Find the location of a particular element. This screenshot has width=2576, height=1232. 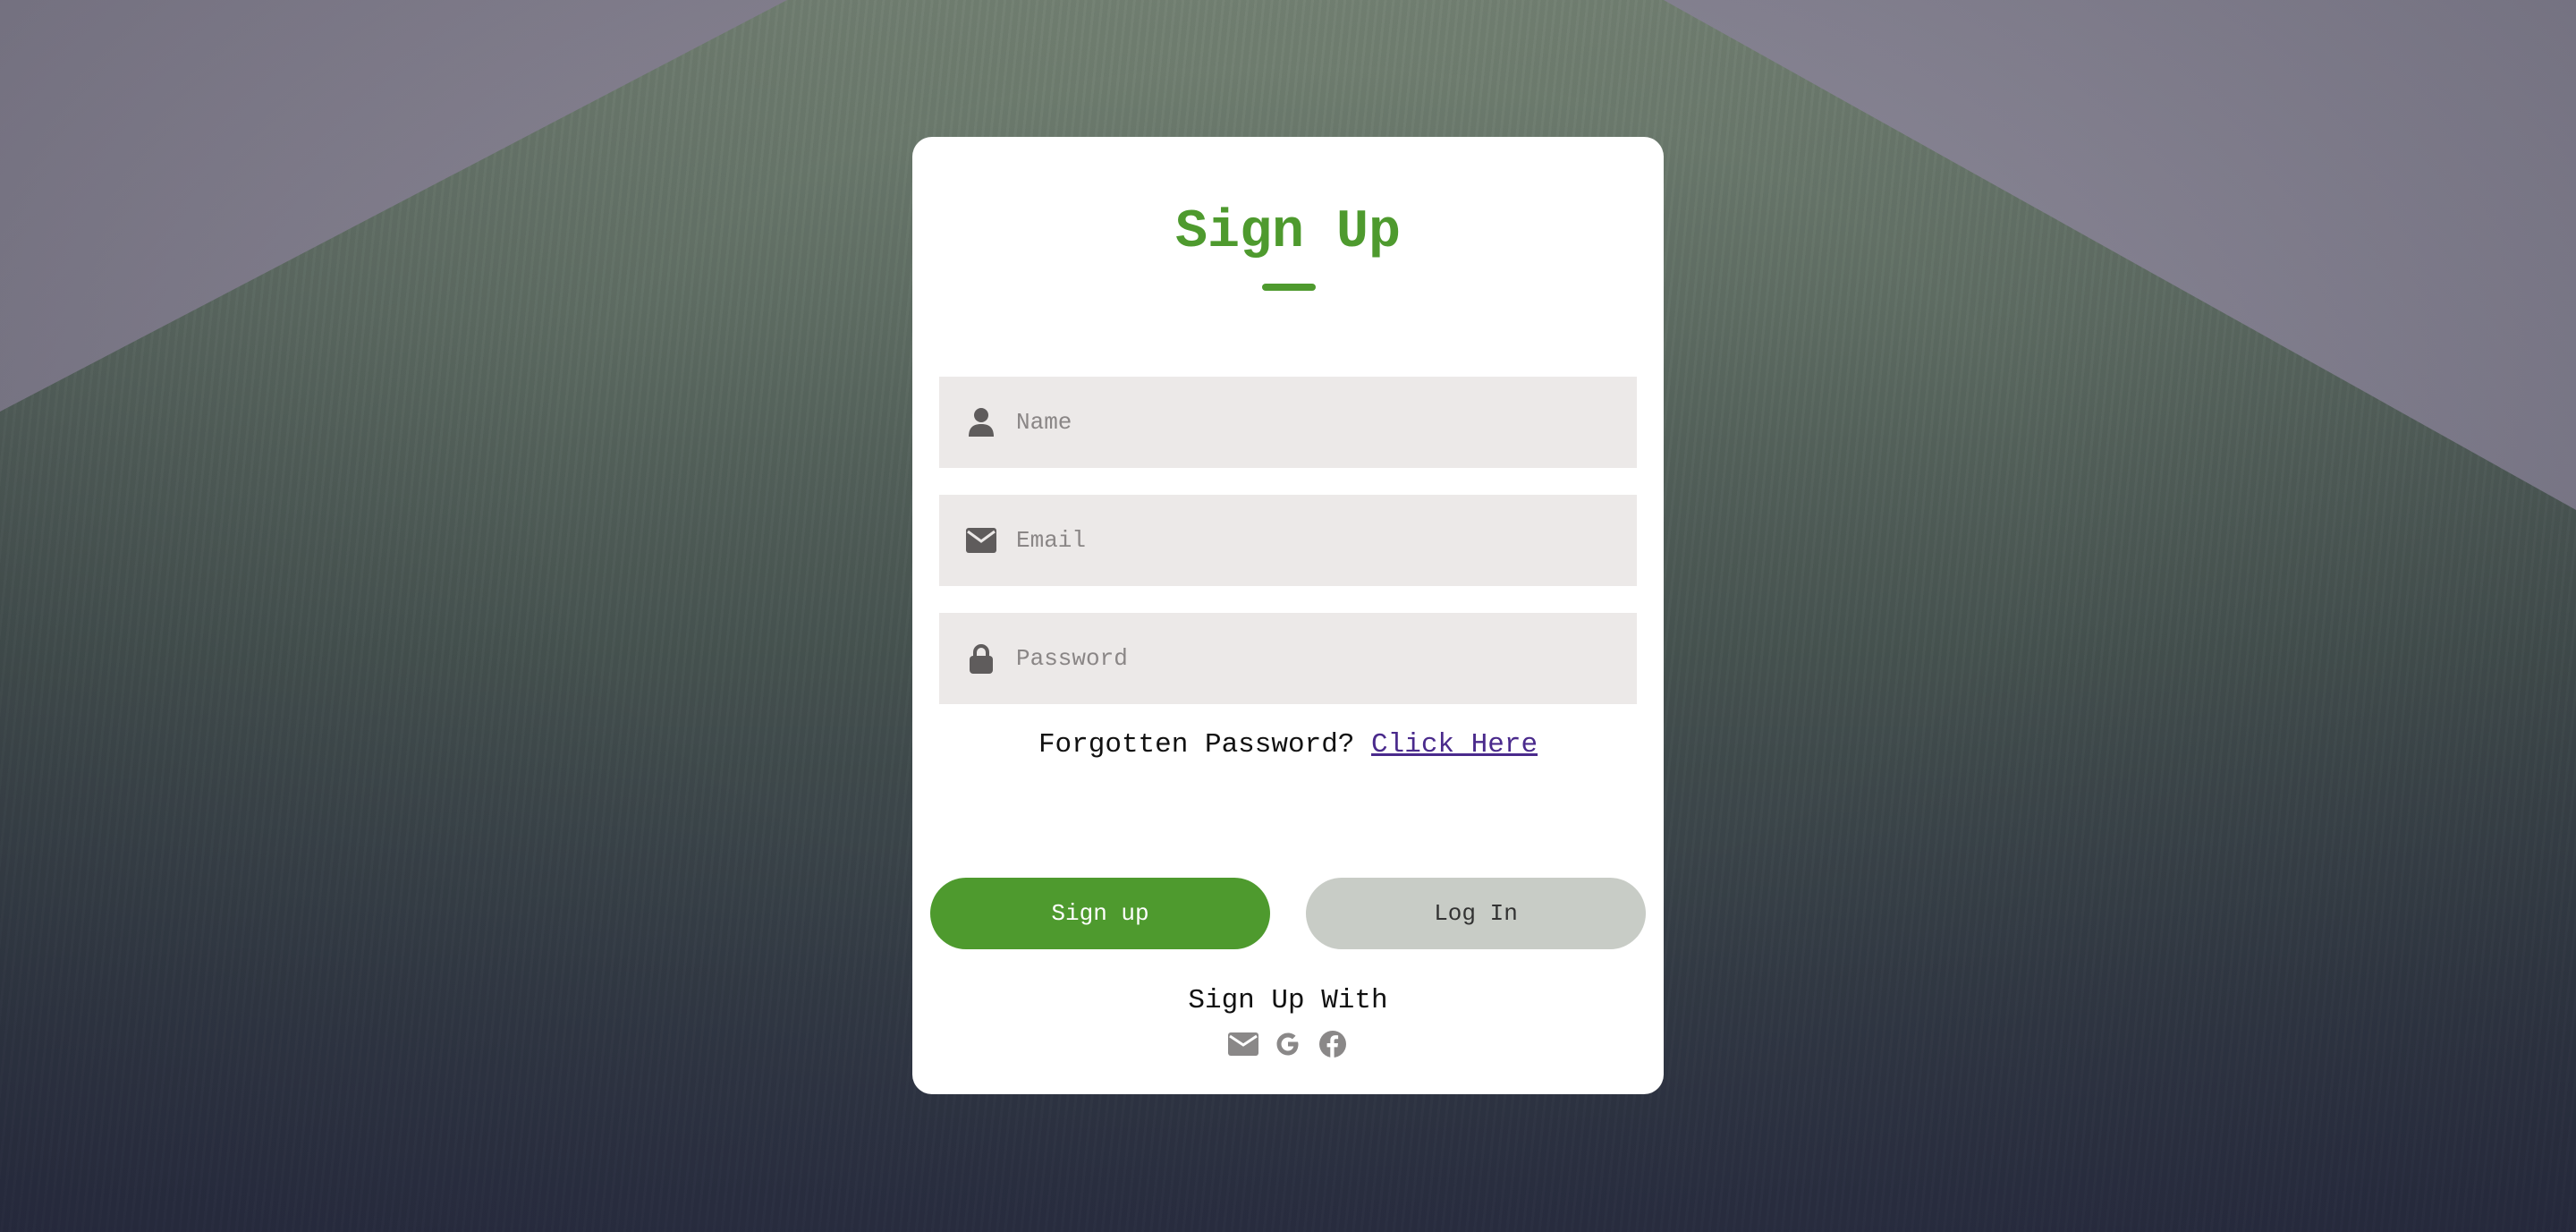

email-signup-icon is located at coordinates (1243, 1044).